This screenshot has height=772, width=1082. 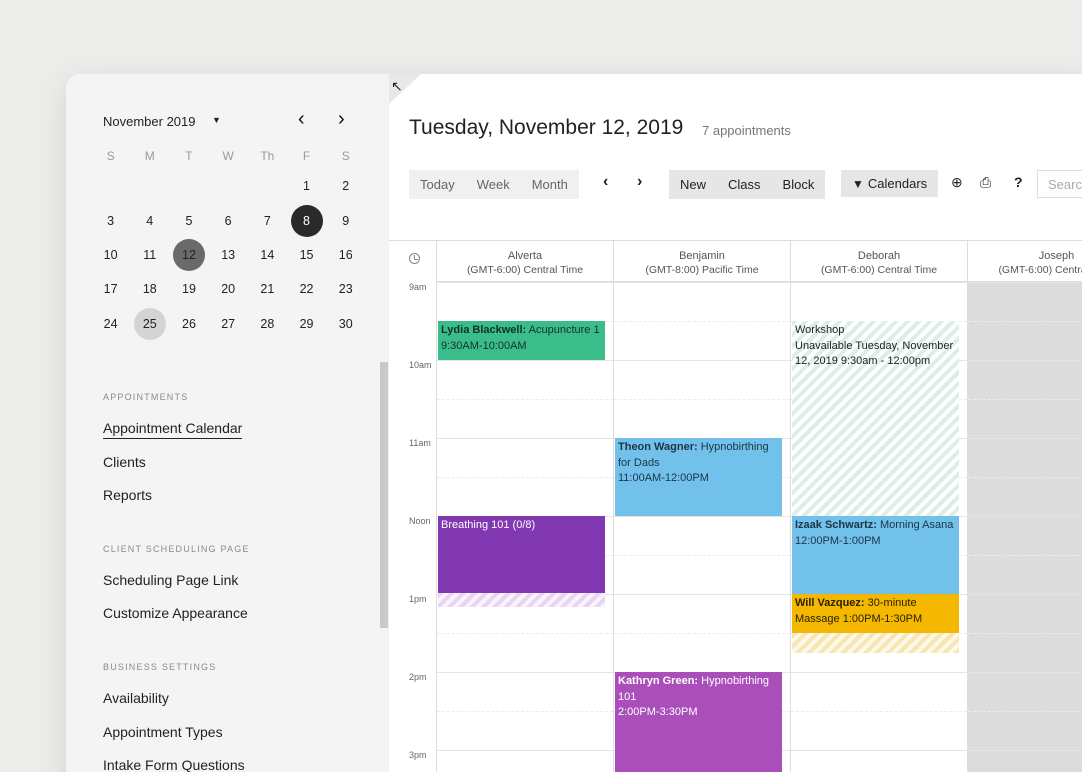 I want to click on calendar-day: 9, so click(x=345, y=220).